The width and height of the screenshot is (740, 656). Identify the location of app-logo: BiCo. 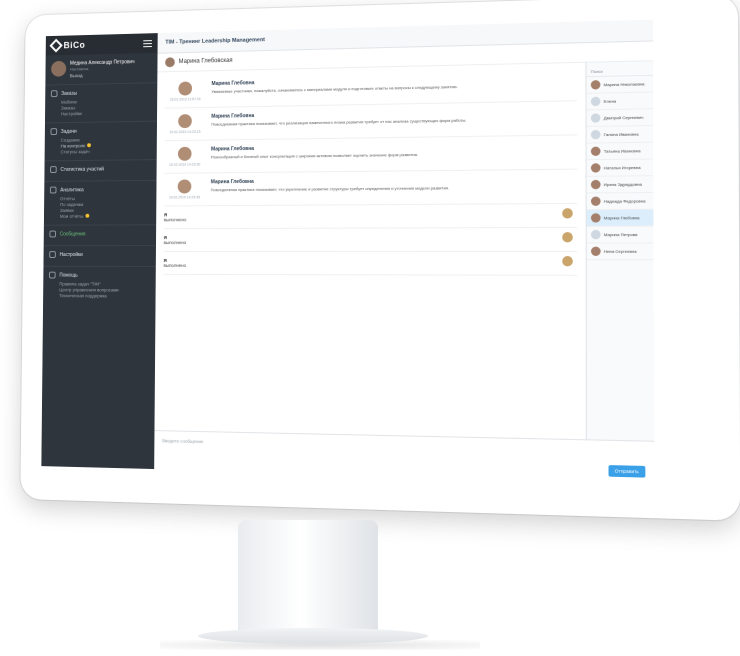
(67, 45).